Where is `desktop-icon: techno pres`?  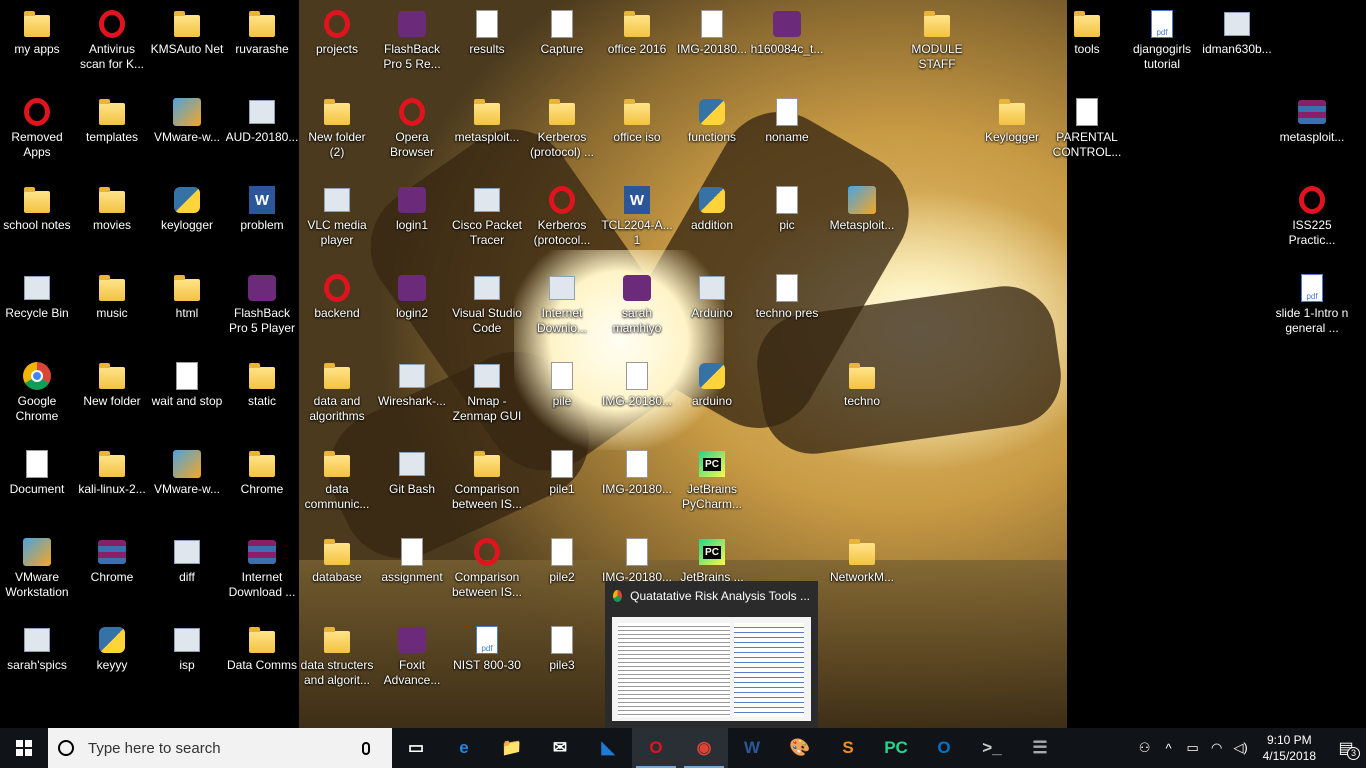
desktop-icon: techno pres is located at coordinates (787, 296).